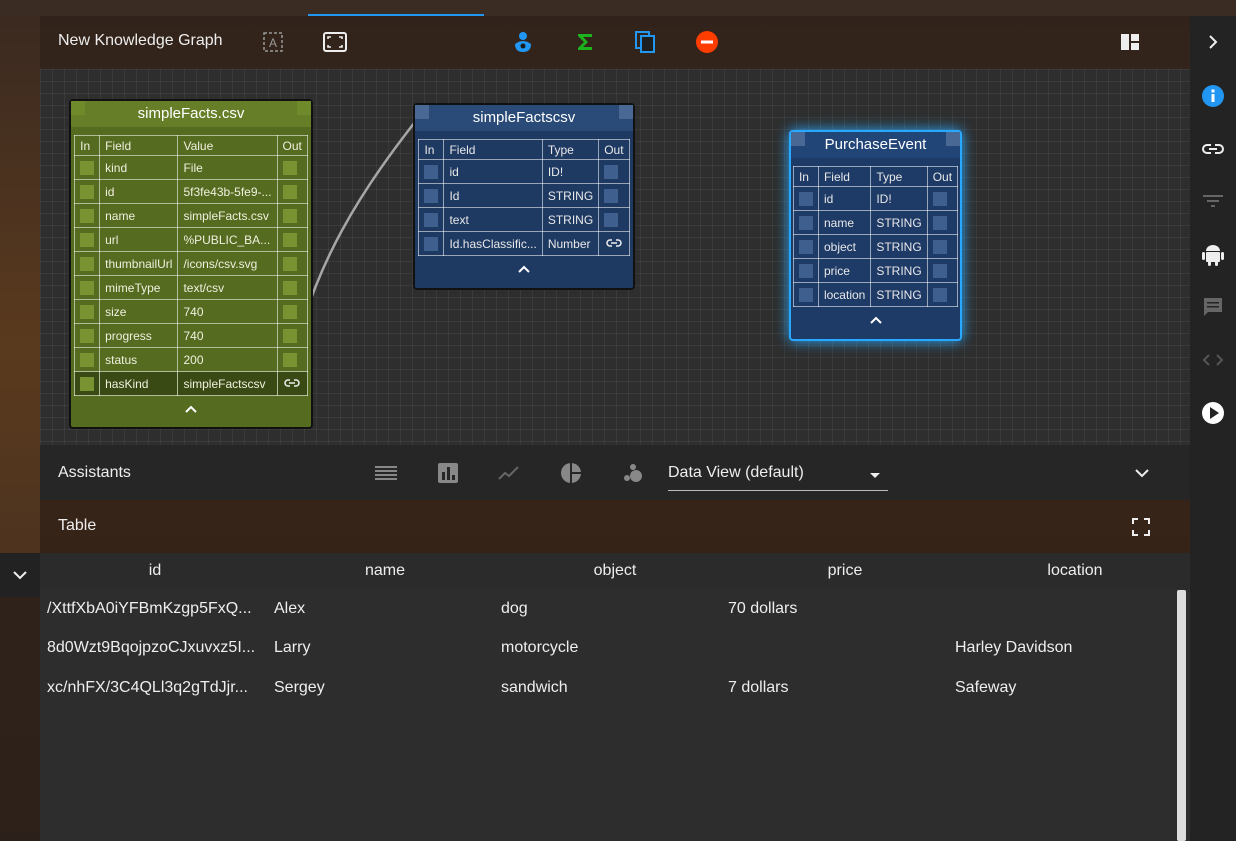 The width and height of the screenshot is (1236, 841). What do you see at coordinates (386, 473) in the screenshot?
I see `list-view-icon` at bounding box center [386, 473].